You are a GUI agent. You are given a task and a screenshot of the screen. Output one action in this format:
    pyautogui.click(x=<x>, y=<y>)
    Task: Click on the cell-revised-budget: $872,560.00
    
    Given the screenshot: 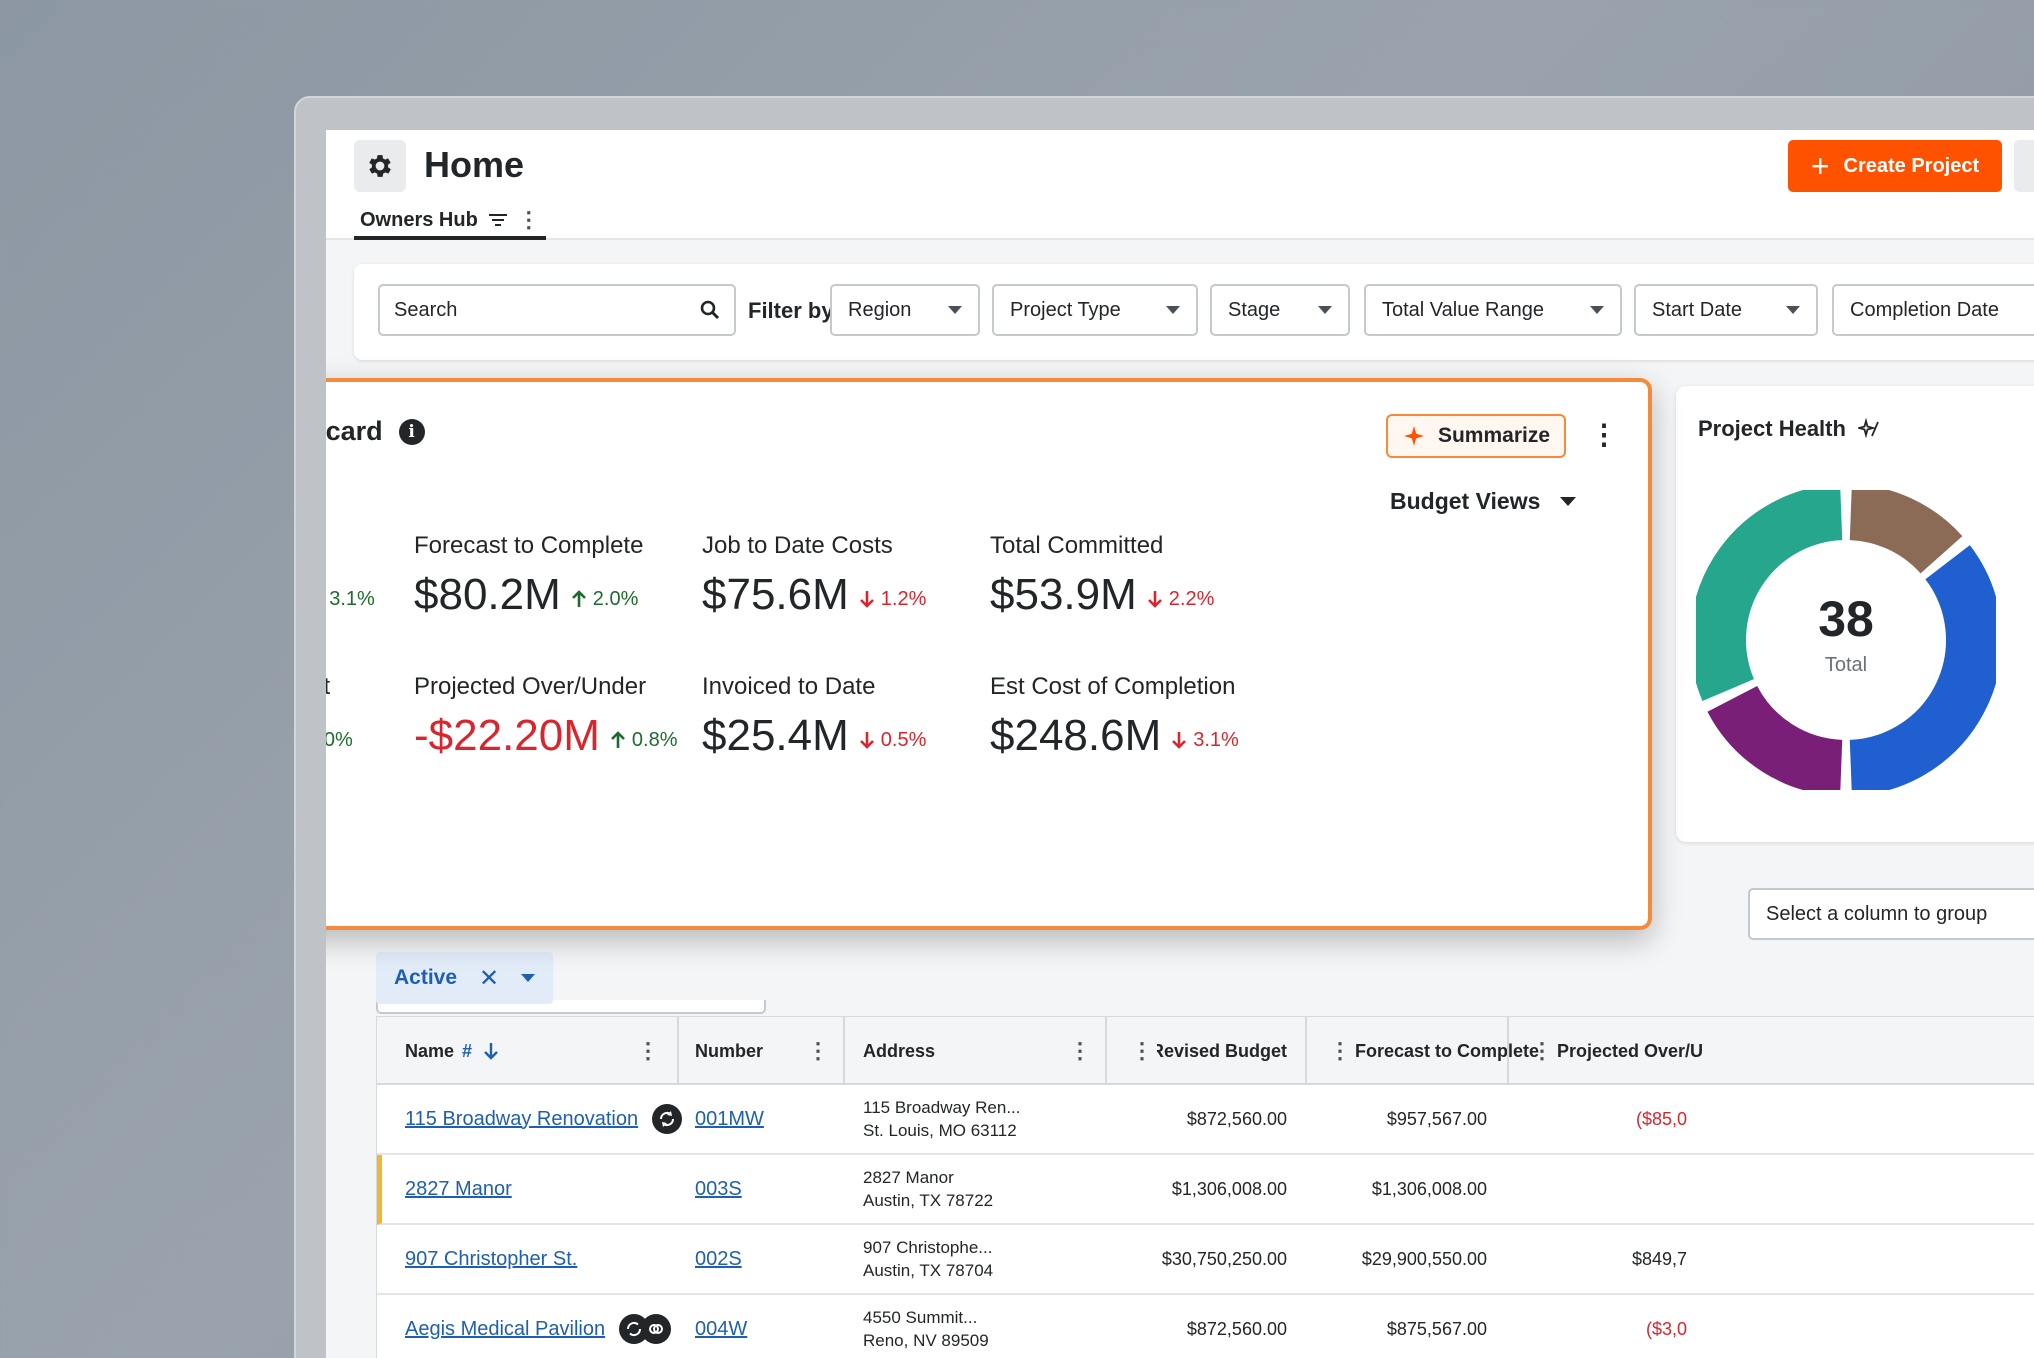 What is the action you would take?
    pyautogui.click(x=1207, y=1326)
    